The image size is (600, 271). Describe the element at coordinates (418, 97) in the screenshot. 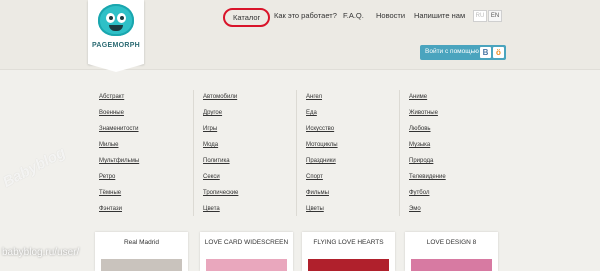

I see `category-link: Аниме` at that location.